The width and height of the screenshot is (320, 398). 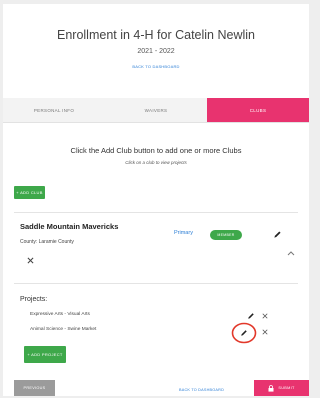 What do you see at coordinates (286, 388) in the screenshot?
I see `submit-label: SUBMIT` at bounding box center [286, 388].